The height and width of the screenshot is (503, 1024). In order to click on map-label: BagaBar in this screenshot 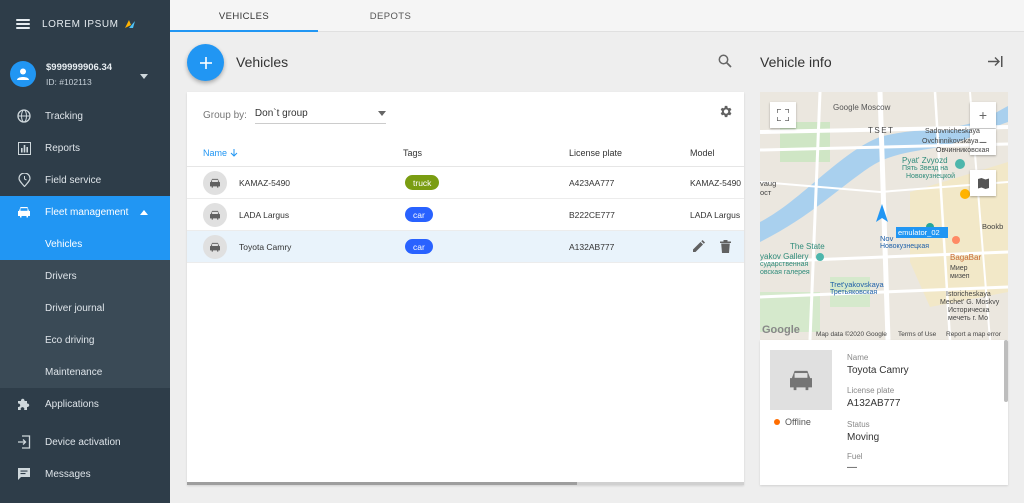, I will do `click(966, 257)`.